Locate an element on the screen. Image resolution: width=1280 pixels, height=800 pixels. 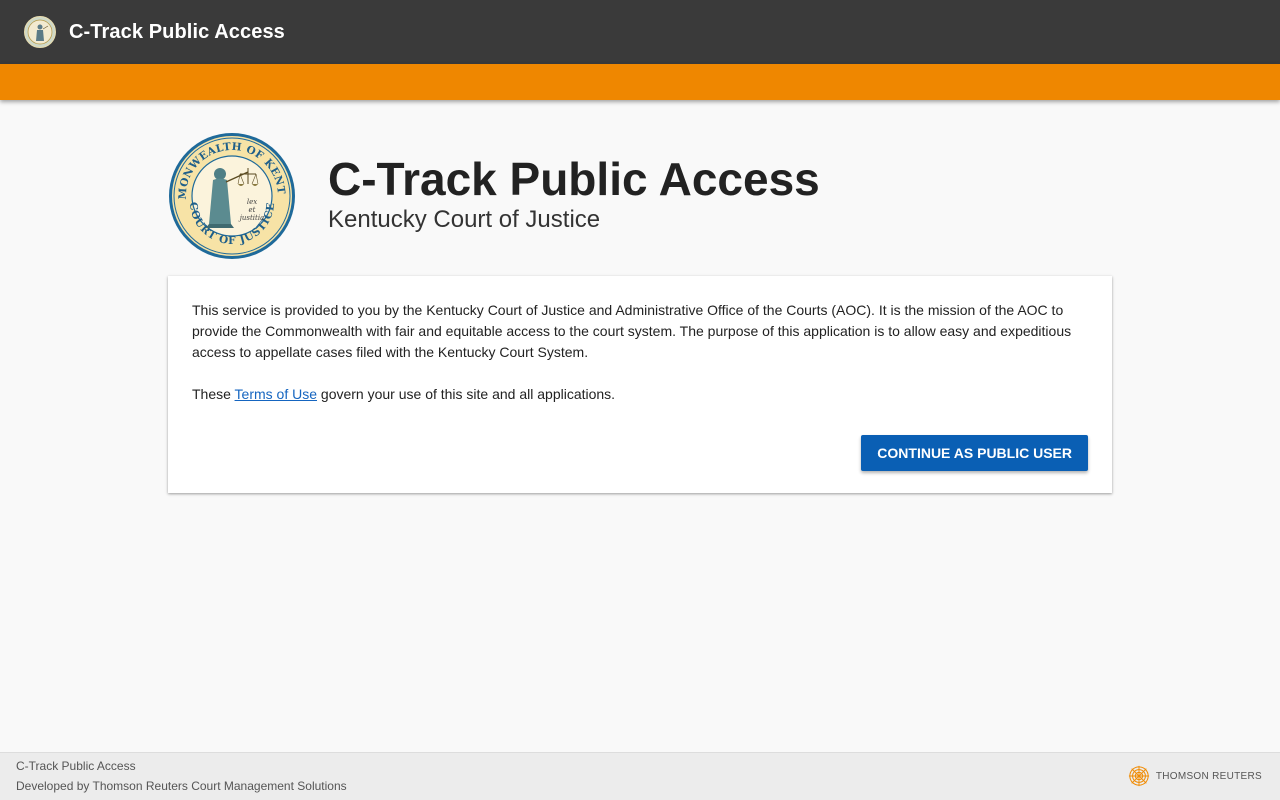
kentucky-seal-icon is located at coordinates (40, 32).